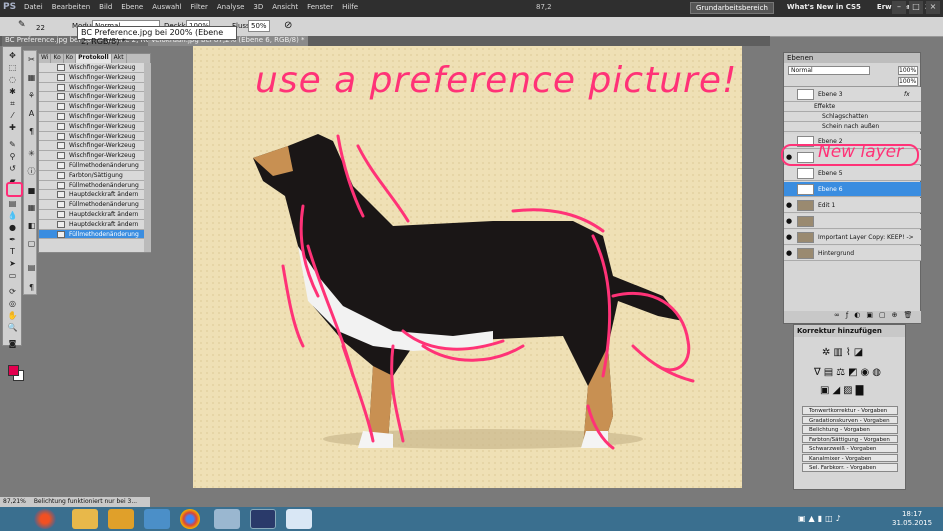  Describe the element at coordinates (12, 215) in the screenshot. I see `blur-tool-icon: 💧` at that location.